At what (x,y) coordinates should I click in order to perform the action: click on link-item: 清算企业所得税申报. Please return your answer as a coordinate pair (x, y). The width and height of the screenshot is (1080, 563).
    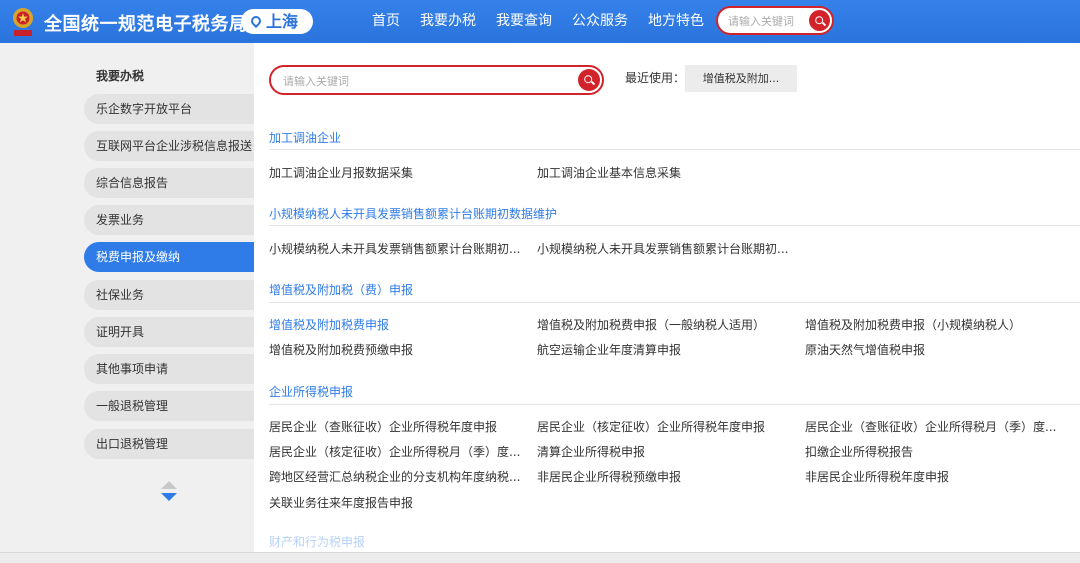
    Looking at the image, I should click on (591, 451).